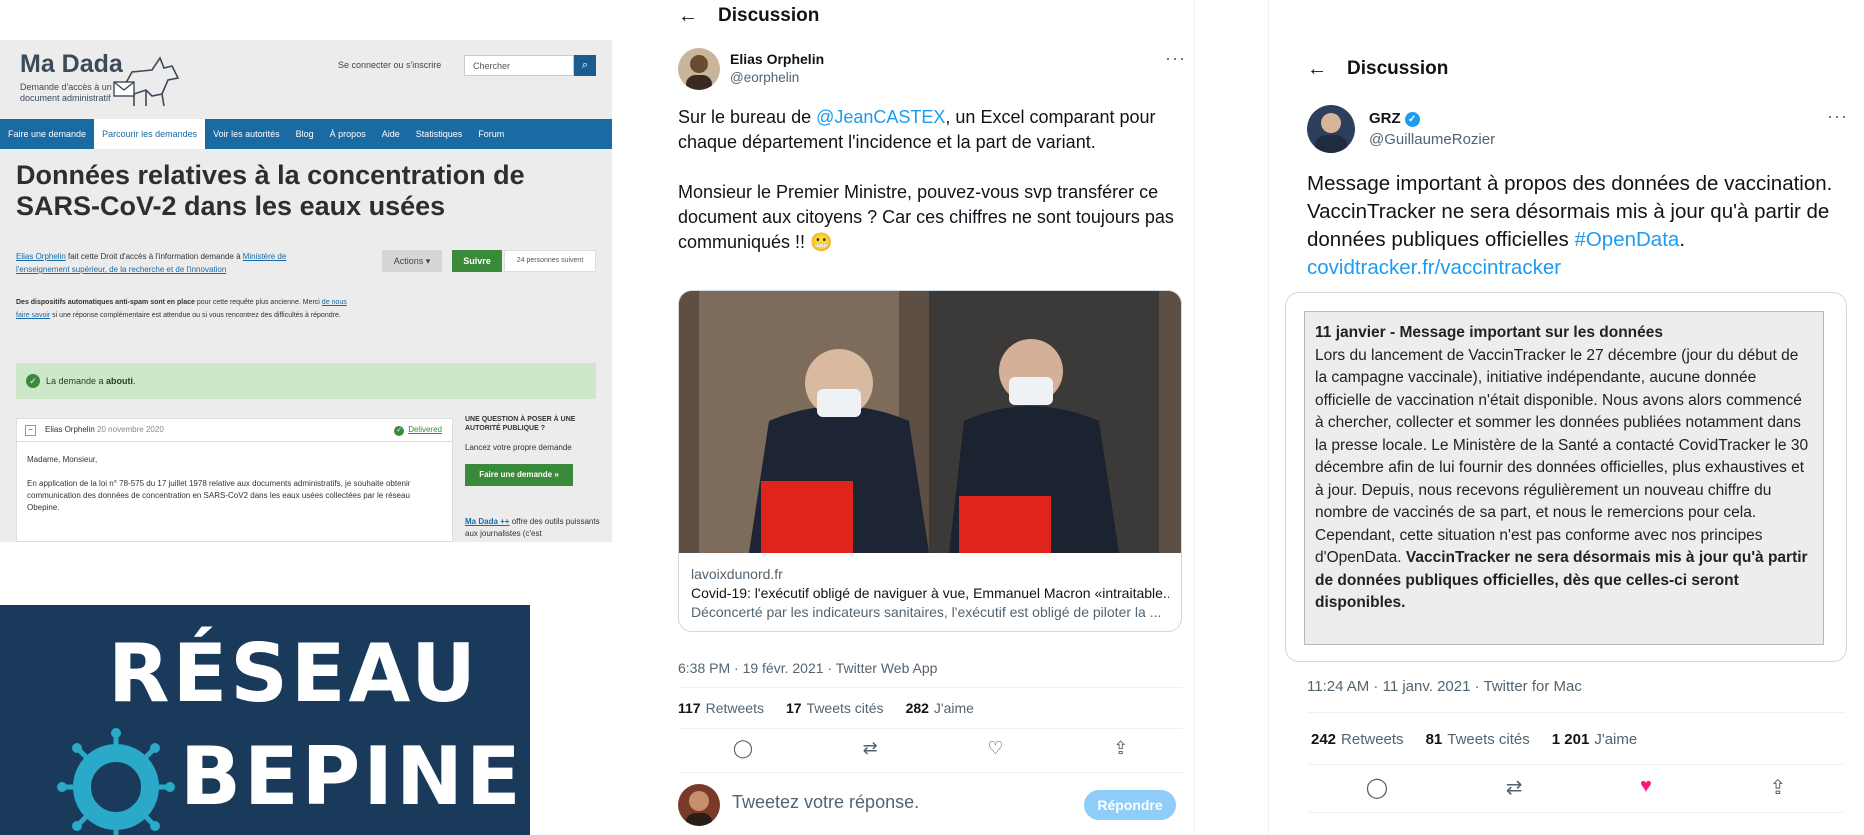 The width and height of the screenshot is (1864, 835). Describe the element at coordinates (412, 261) in the screenshot. I see `actions-dropdown: Actions ▾` at that location.